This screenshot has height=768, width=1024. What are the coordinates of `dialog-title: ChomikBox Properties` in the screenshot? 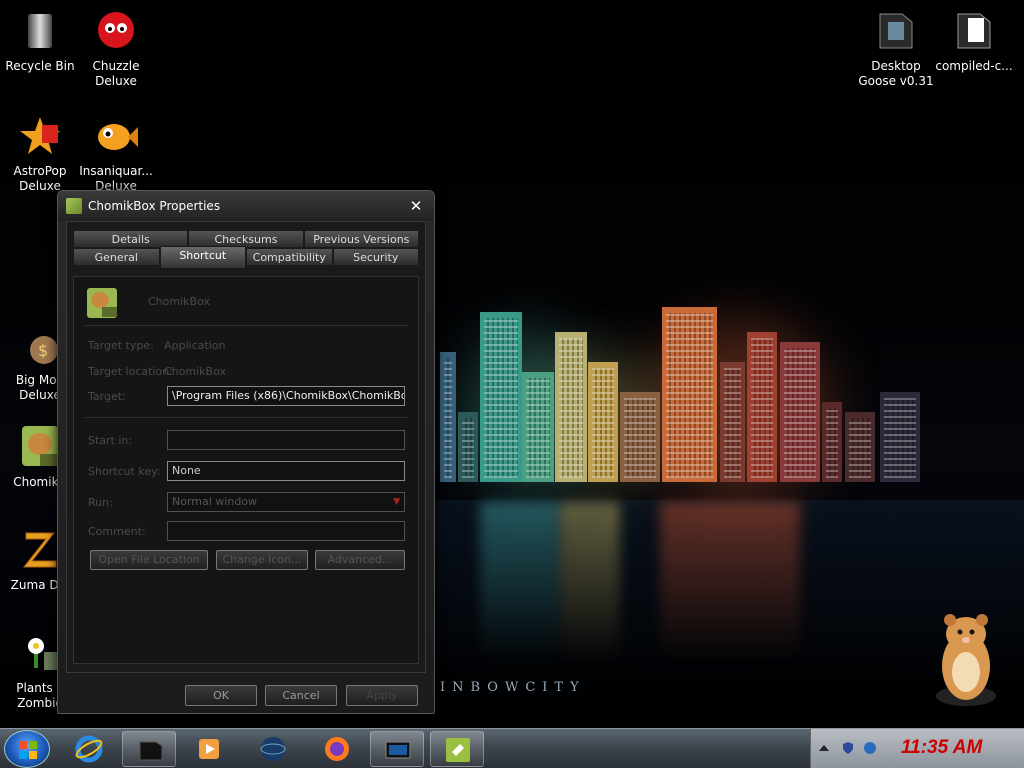 It's located at (154, 206).